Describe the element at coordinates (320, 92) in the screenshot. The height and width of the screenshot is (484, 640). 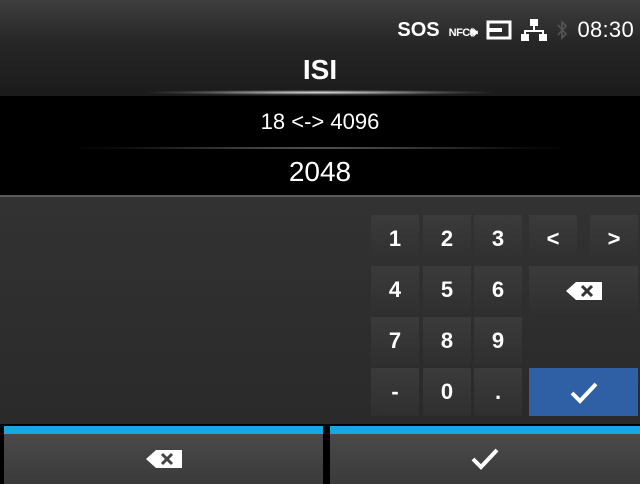
I see `title-underline` at that location.